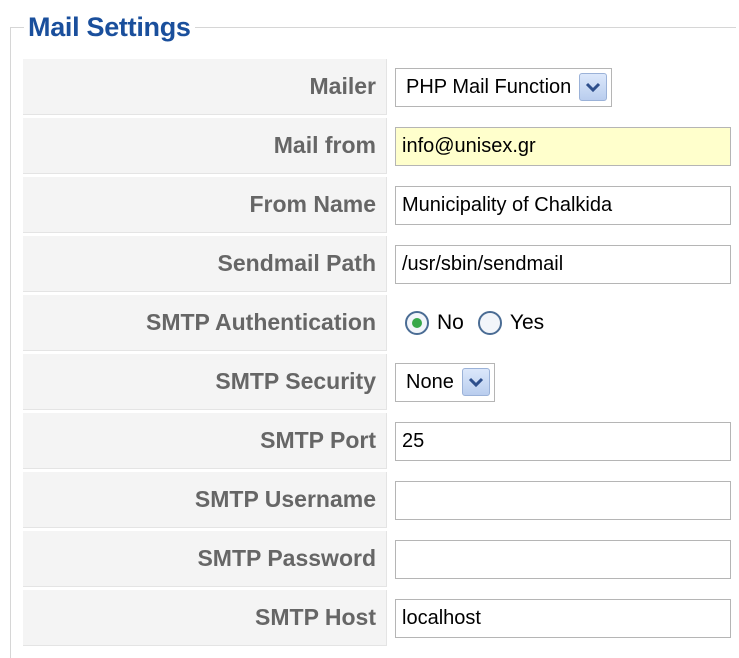 The height and width of the screenshot is (658, 739). I want to click on smtp-security-label: SMTP Security, so click(205, 382).